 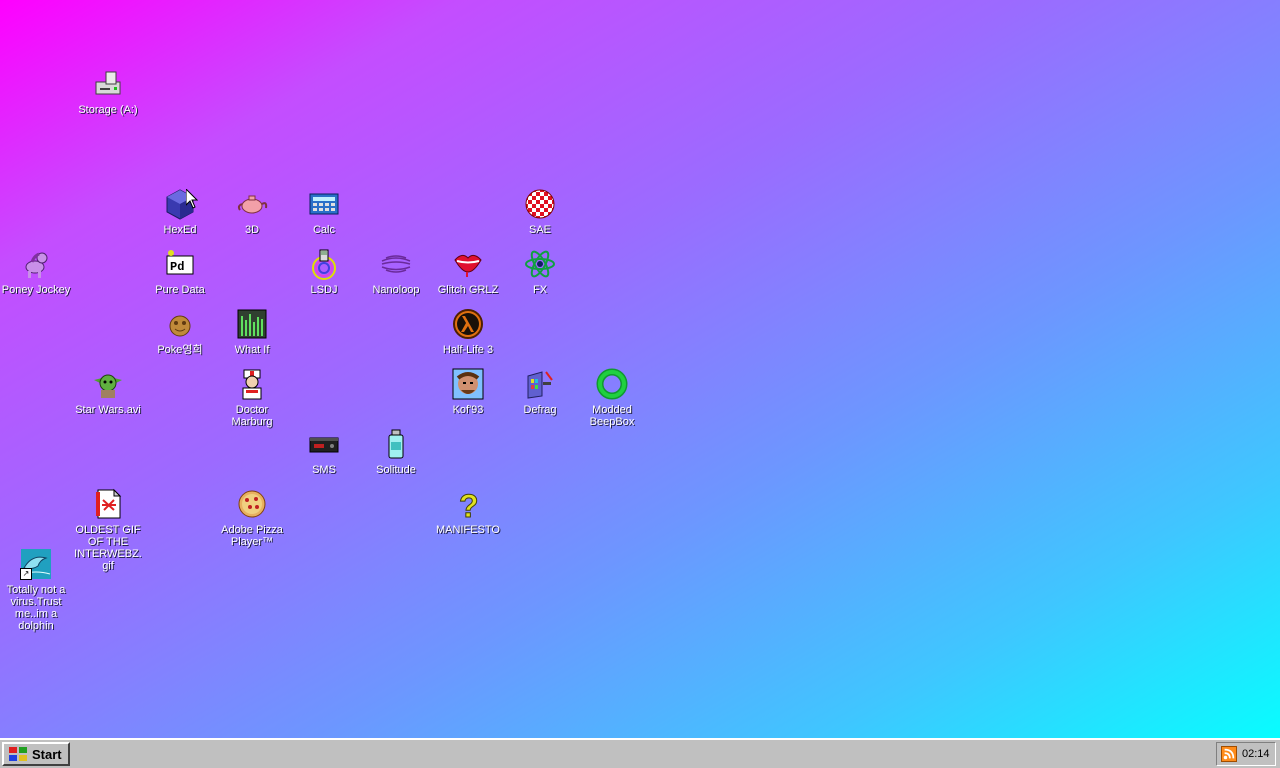 What do you see at coordinates (324, 444) in the screenshot?
I see `console-icon` at bounding box center [324, 444].